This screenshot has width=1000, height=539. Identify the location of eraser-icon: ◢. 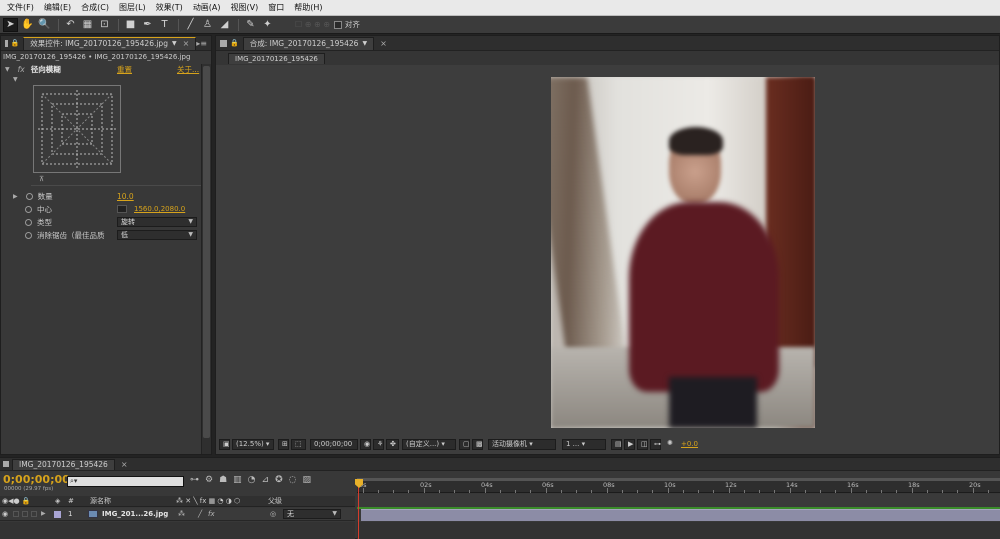
(224, 25).